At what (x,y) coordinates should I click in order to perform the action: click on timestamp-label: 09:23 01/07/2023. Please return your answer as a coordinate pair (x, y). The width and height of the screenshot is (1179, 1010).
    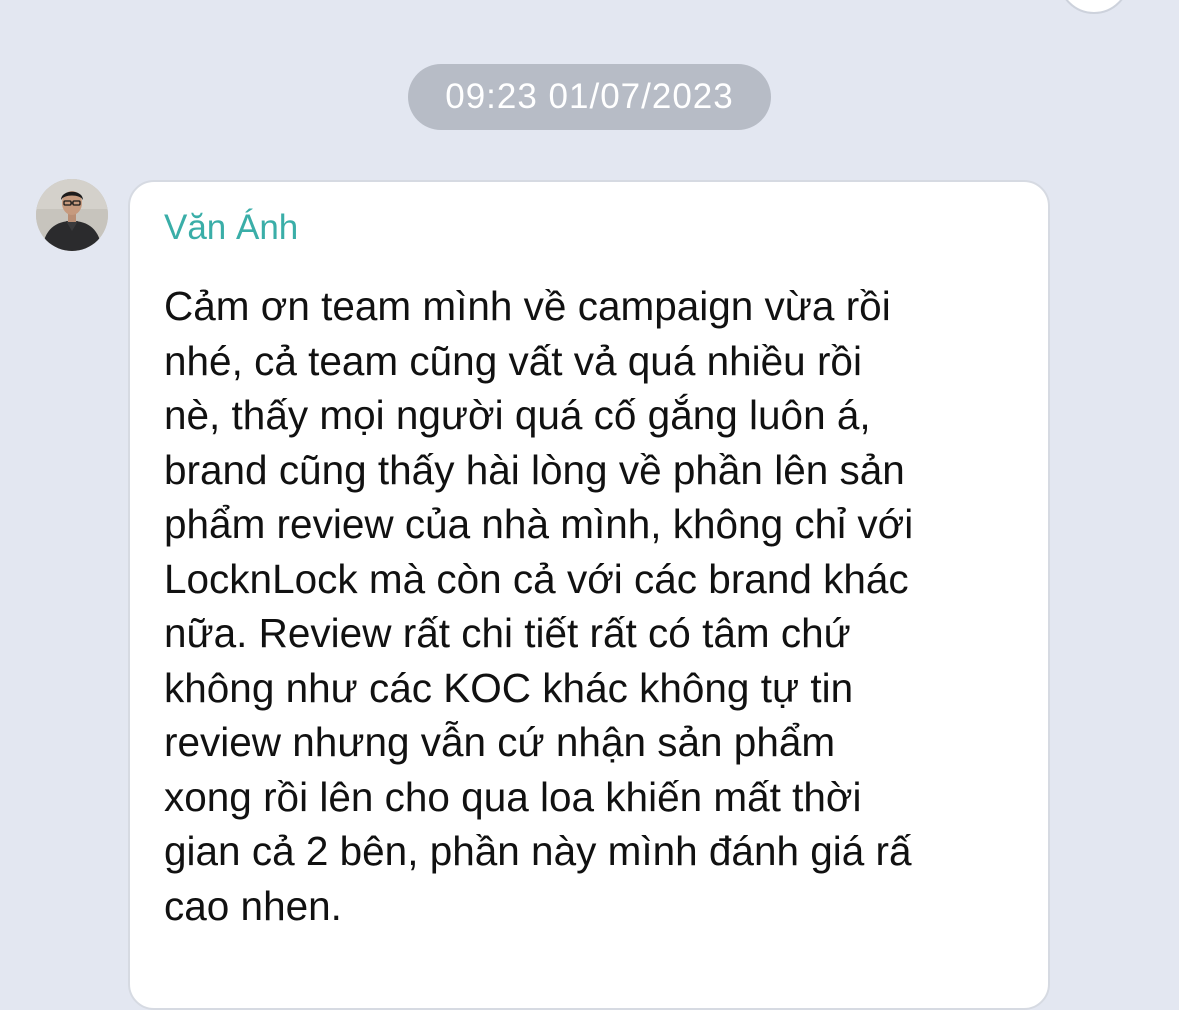
    Looking at the image, I should click on (589, 96).